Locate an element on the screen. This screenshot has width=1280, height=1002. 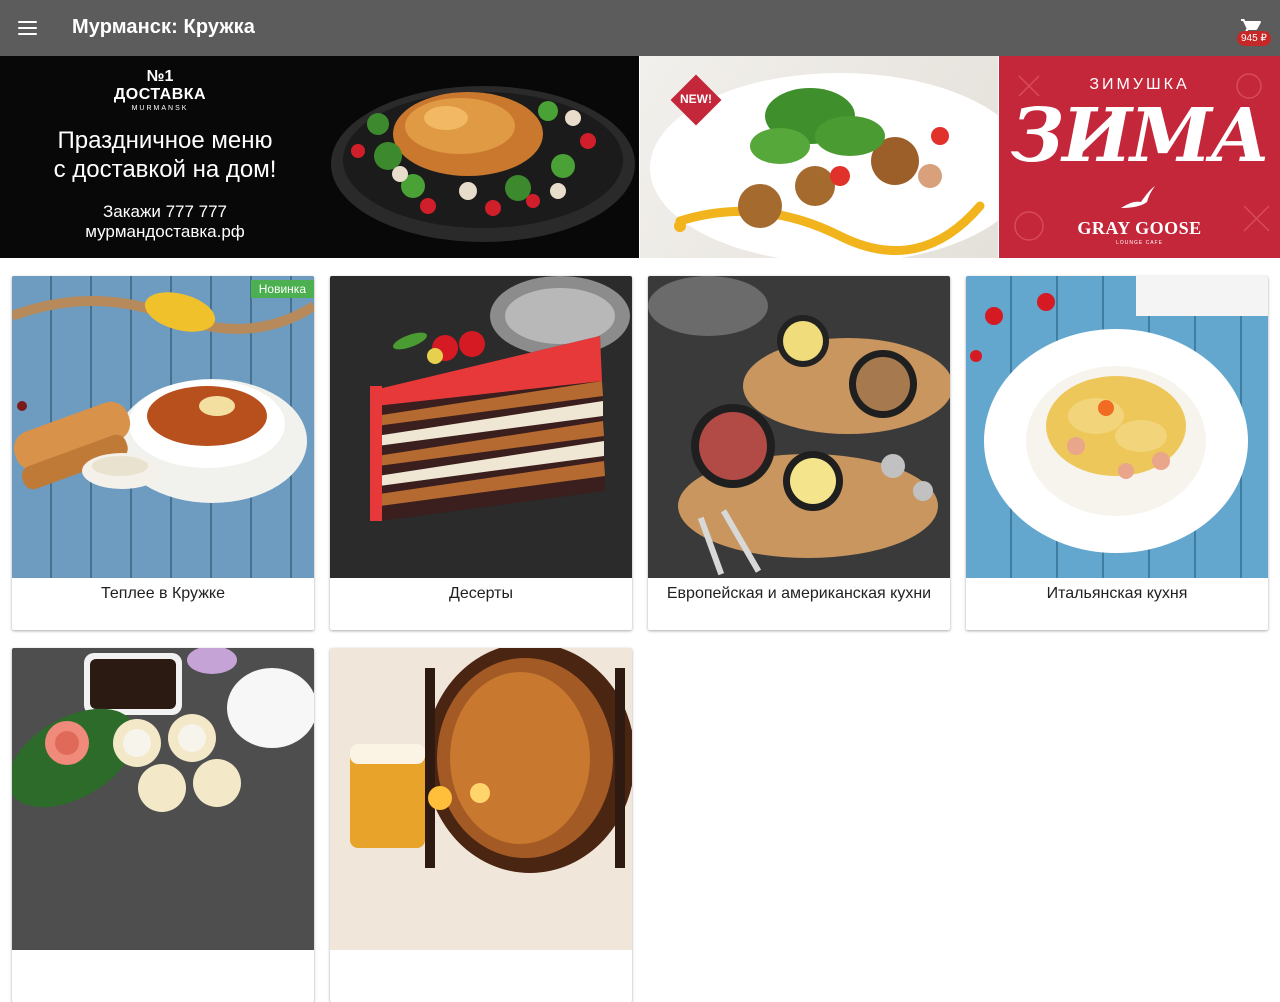
banner-new-dish: NEW! is located at coordinates (819, 157).